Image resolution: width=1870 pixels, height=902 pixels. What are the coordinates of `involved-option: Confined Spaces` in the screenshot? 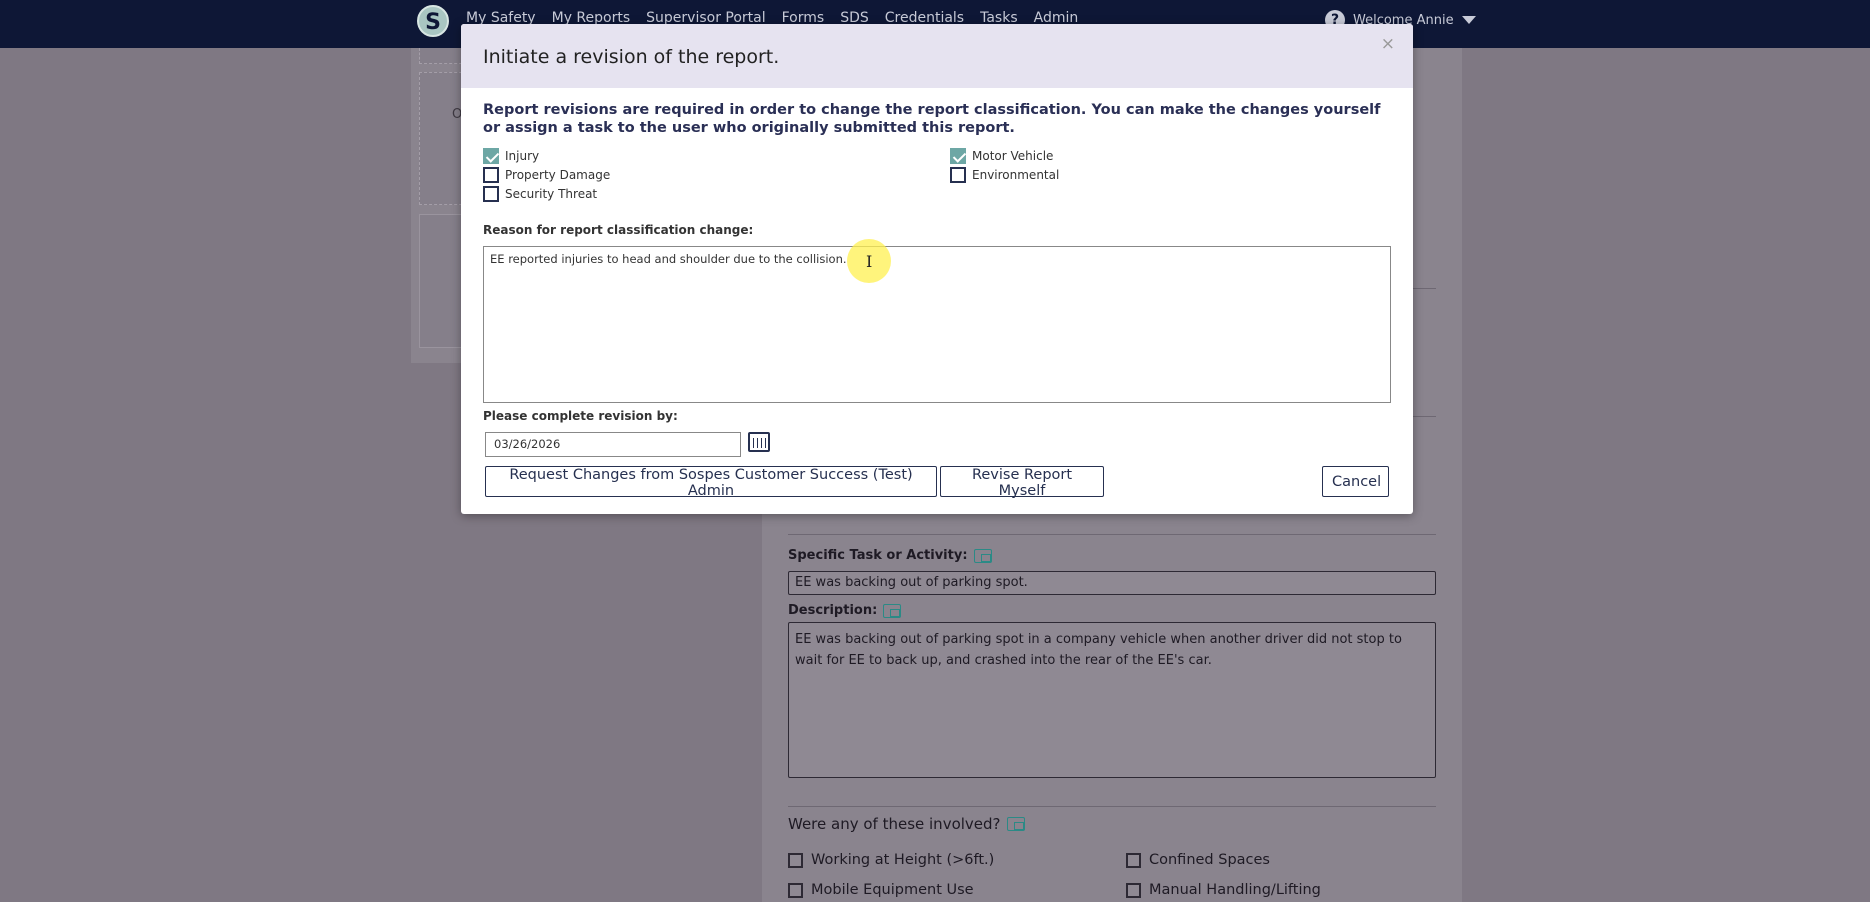 It's located at (1198, 860).